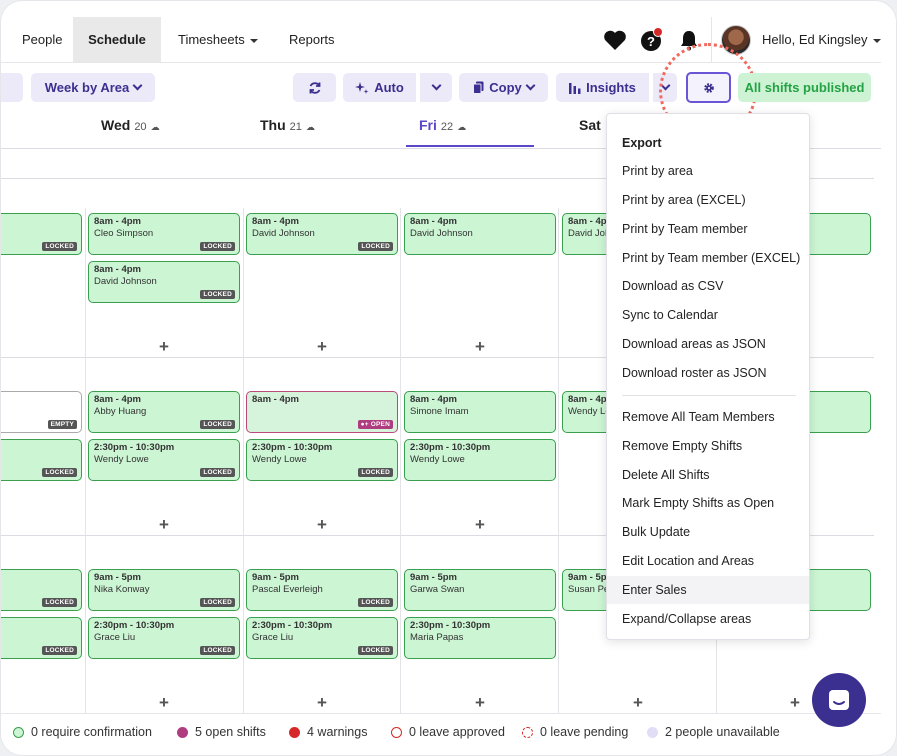 The height and width of the screenshot is (756, 897). What do you see at coordinates (642, 143) in the screenshot?
I see `menu-section-title: Export` at bounding box center [642, 143].